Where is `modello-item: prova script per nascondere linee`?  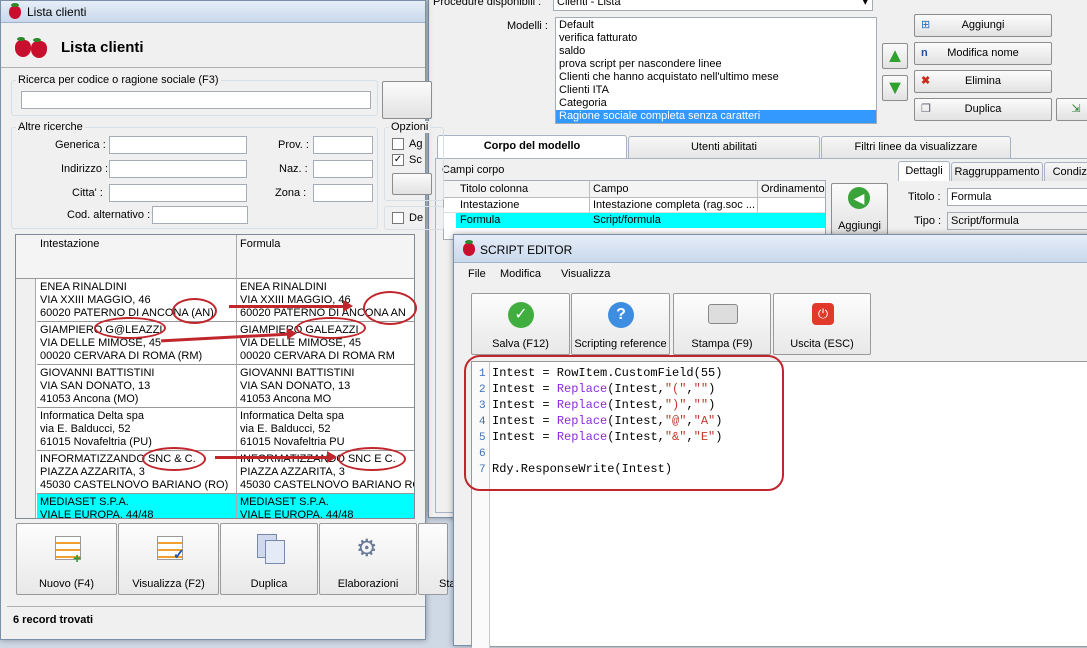
modello-item: prova script per nascondere linee is located at coordinates (716, 64).